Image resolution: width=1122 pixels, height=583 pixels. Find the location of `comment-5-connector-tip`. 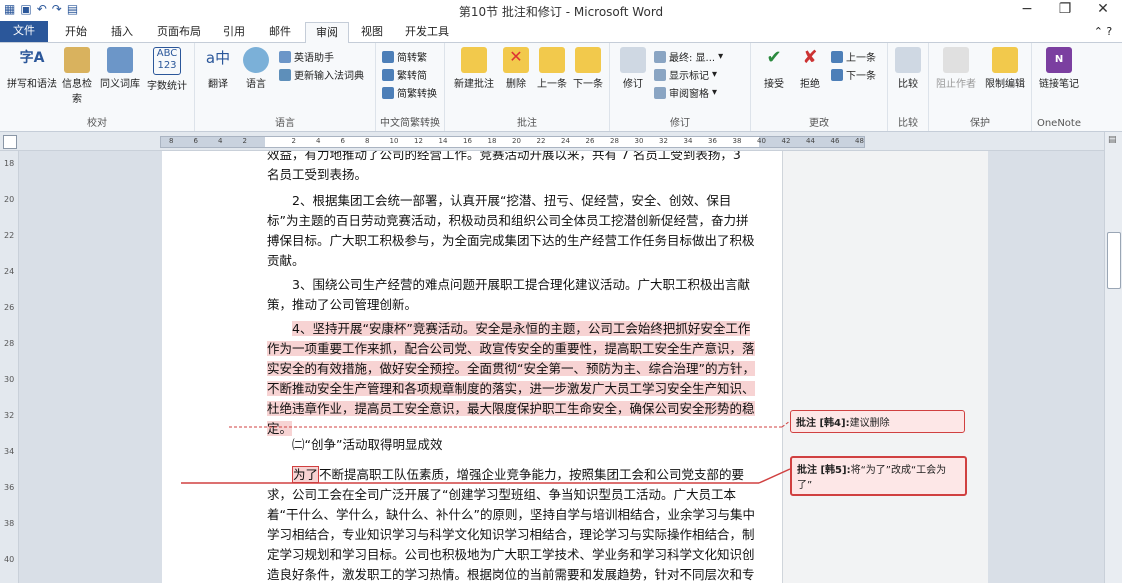

comment-5-connector-tip is located at coordinates (774, 476).